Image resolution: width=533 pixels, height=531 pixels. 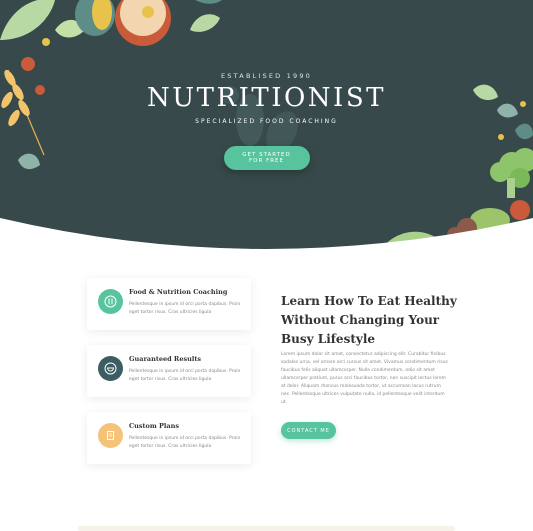 What do you see at coordinates (266, 234) in the screenshot?
I see `hero-curve` at bounding box center [266, 234].